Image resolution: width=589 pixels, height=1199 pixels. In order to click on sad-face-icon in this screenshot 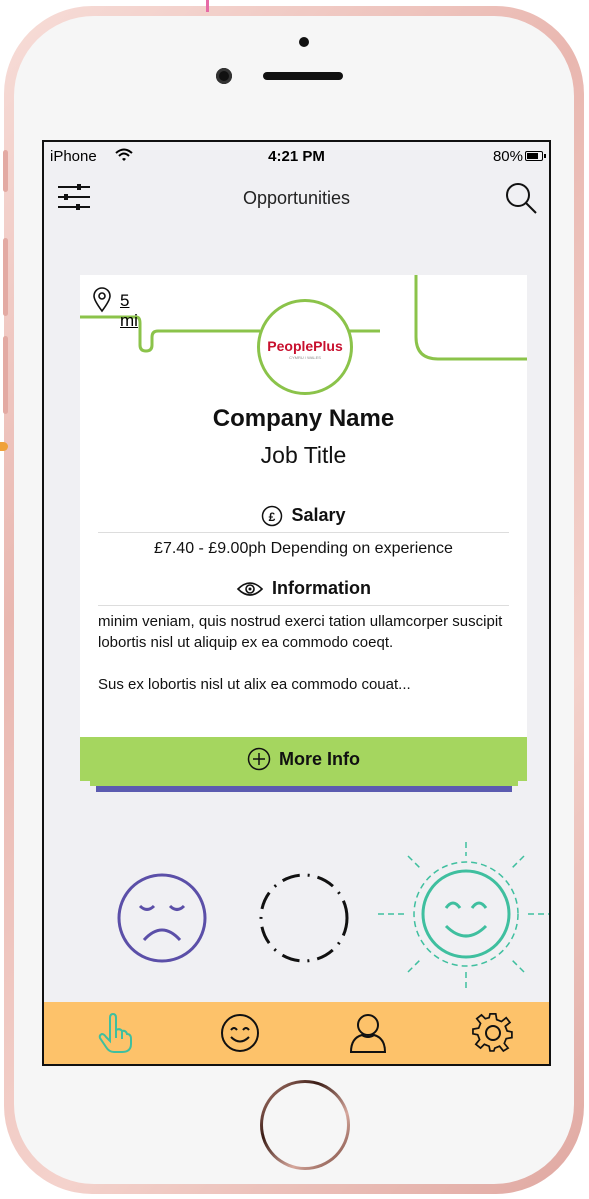, I will do `click(162, 918)`.